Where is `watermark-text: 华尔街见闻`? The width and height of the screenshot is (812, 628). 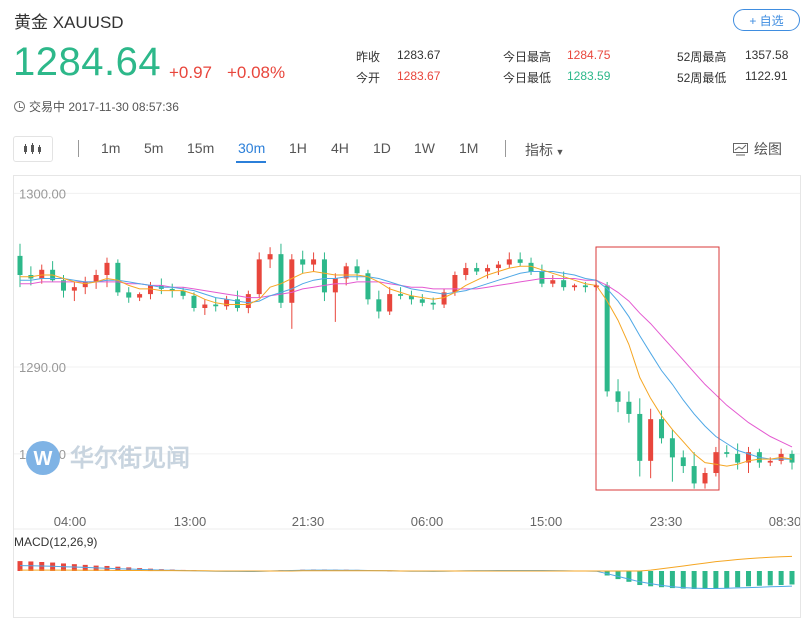 watermark-text: 华尔街见闻 is located at coordinates (130, 458).